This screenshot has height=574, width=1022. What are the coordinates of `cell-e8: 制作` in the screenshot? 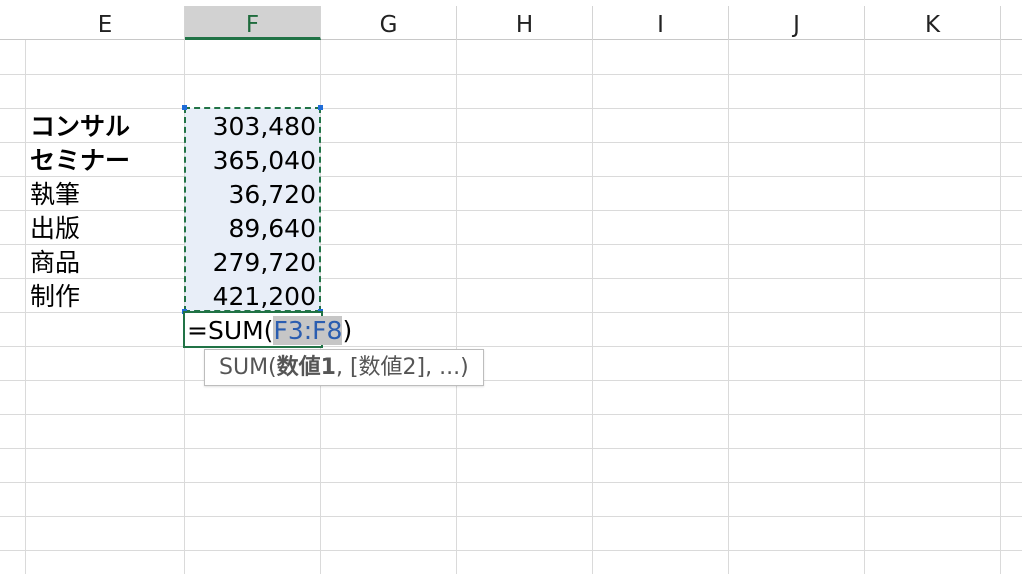 It's located at (55, 296).